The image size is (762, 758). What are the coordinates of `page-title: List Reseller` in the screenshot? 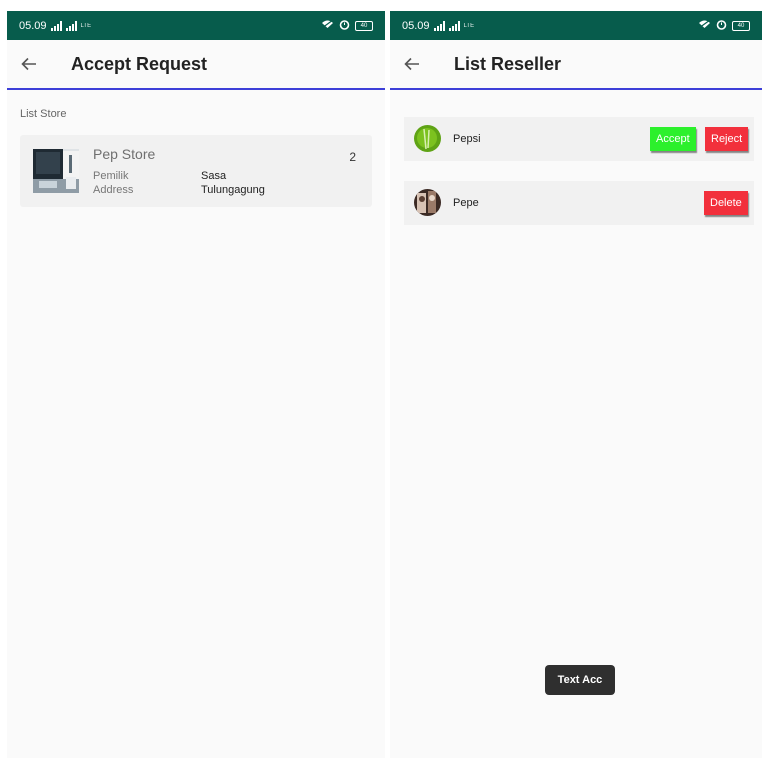 It's located at (508, 63).